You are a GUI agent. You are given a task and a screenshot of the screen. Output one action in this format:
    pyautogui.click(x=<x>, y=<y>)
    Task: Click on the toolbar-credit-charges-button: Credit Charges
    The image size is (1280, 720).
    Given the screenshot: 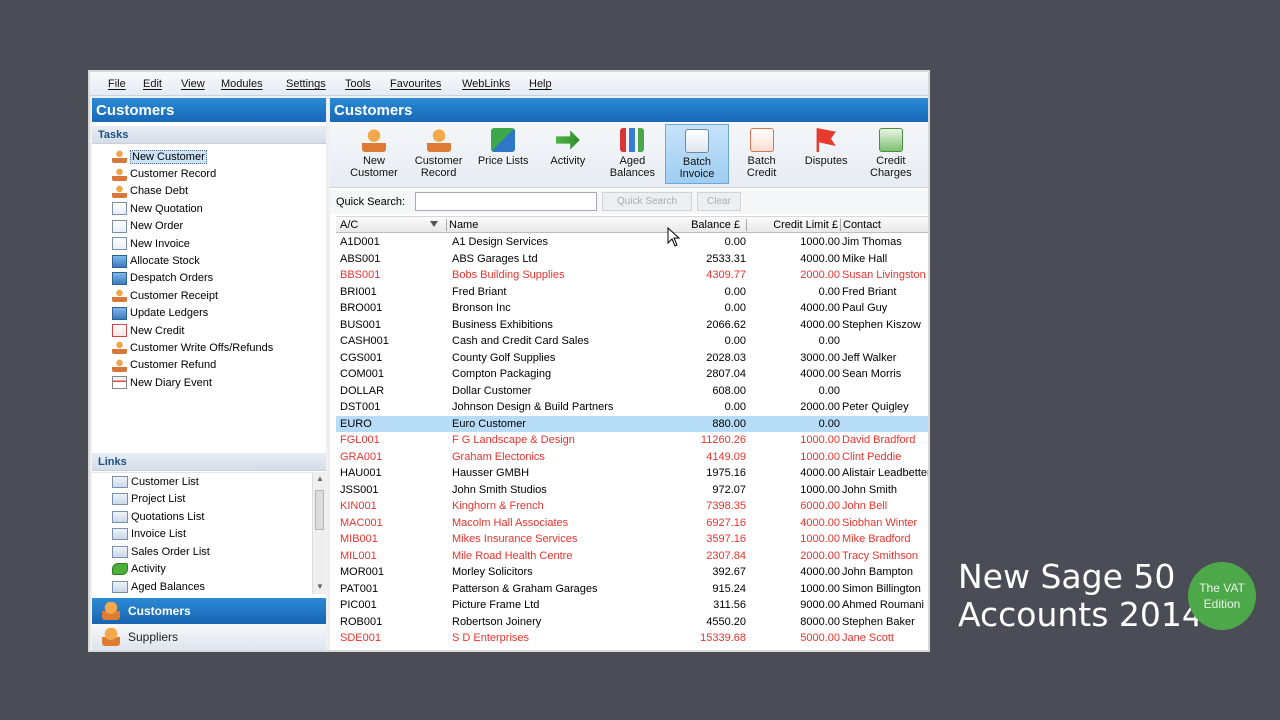 What is the action you would take?
    pyautogui.click(x=891, y=154)
    